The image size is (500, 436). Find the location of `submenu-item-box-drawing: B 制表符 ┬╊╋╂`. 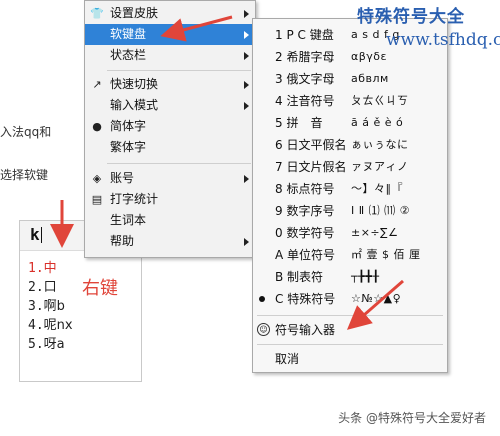

submenu-item-box-drawing: B 制表符 ┬╊╋╂ is located at coordinates (350, 277).